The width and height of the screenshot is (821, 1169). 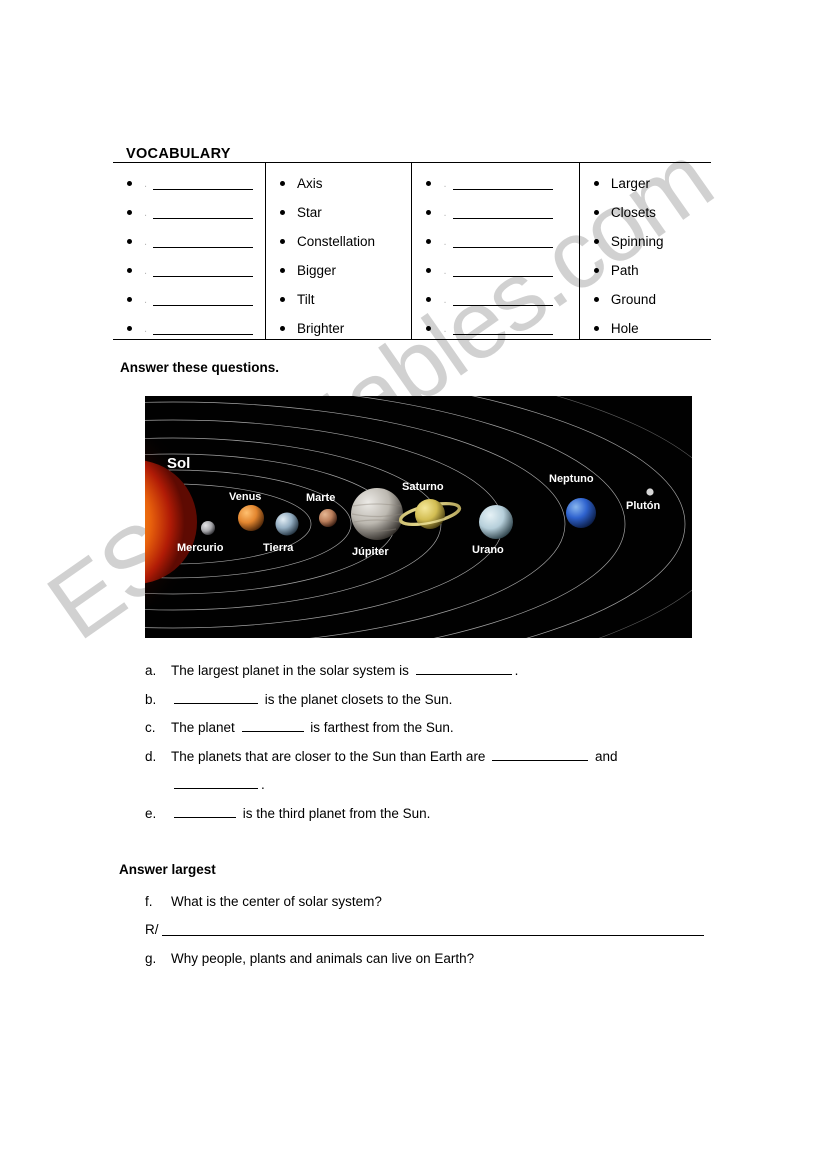 What do you see at coordinates (645, 328) in the screenshot?
I see `vocabulary-item: Hole` at bounding box center [645, 328].